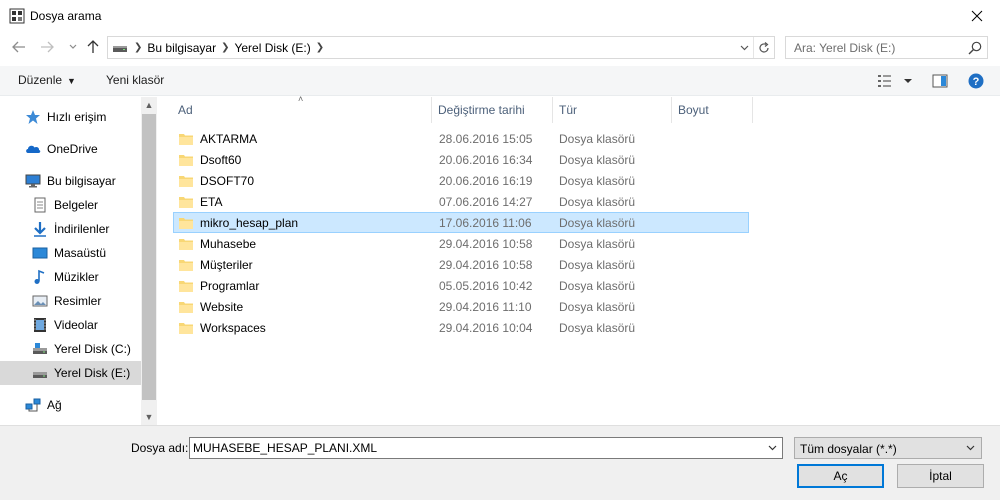 This screenshot has width=1000, height=500. Describe the element at coordinates (135, 80) in the screenshot. I see `new-folder-button: Yeni klasör` at that location.